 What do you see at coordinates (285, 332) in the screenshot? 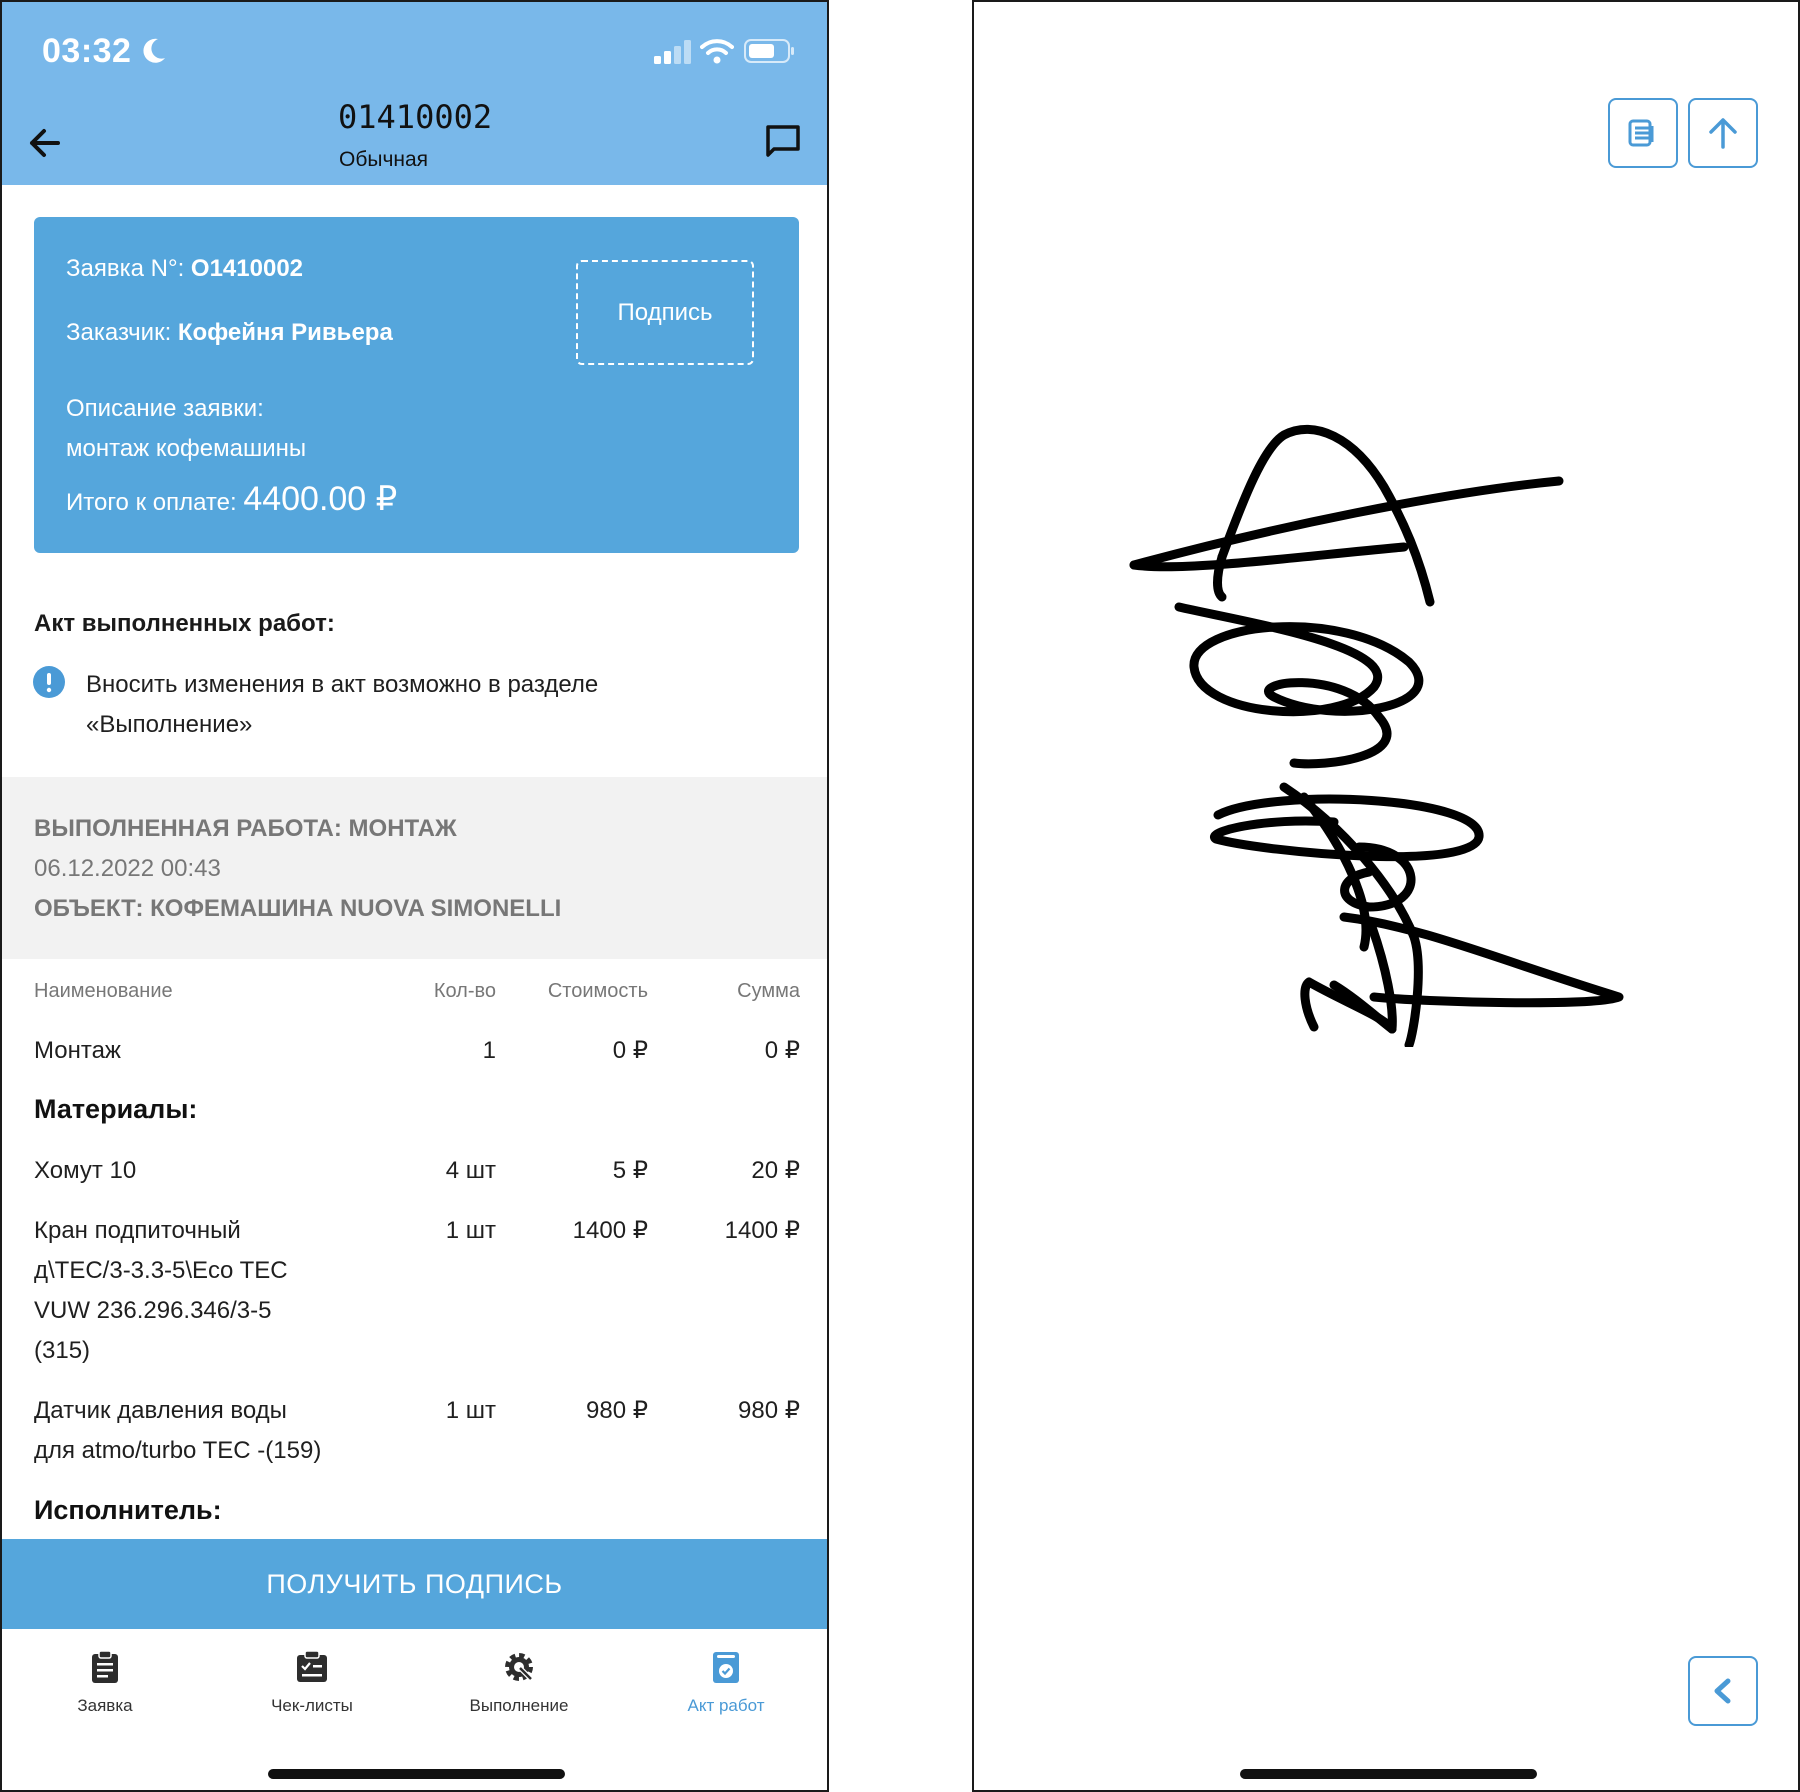
I see `customer-value: Кофейня Ривьера` at bounding box center [285, 332].